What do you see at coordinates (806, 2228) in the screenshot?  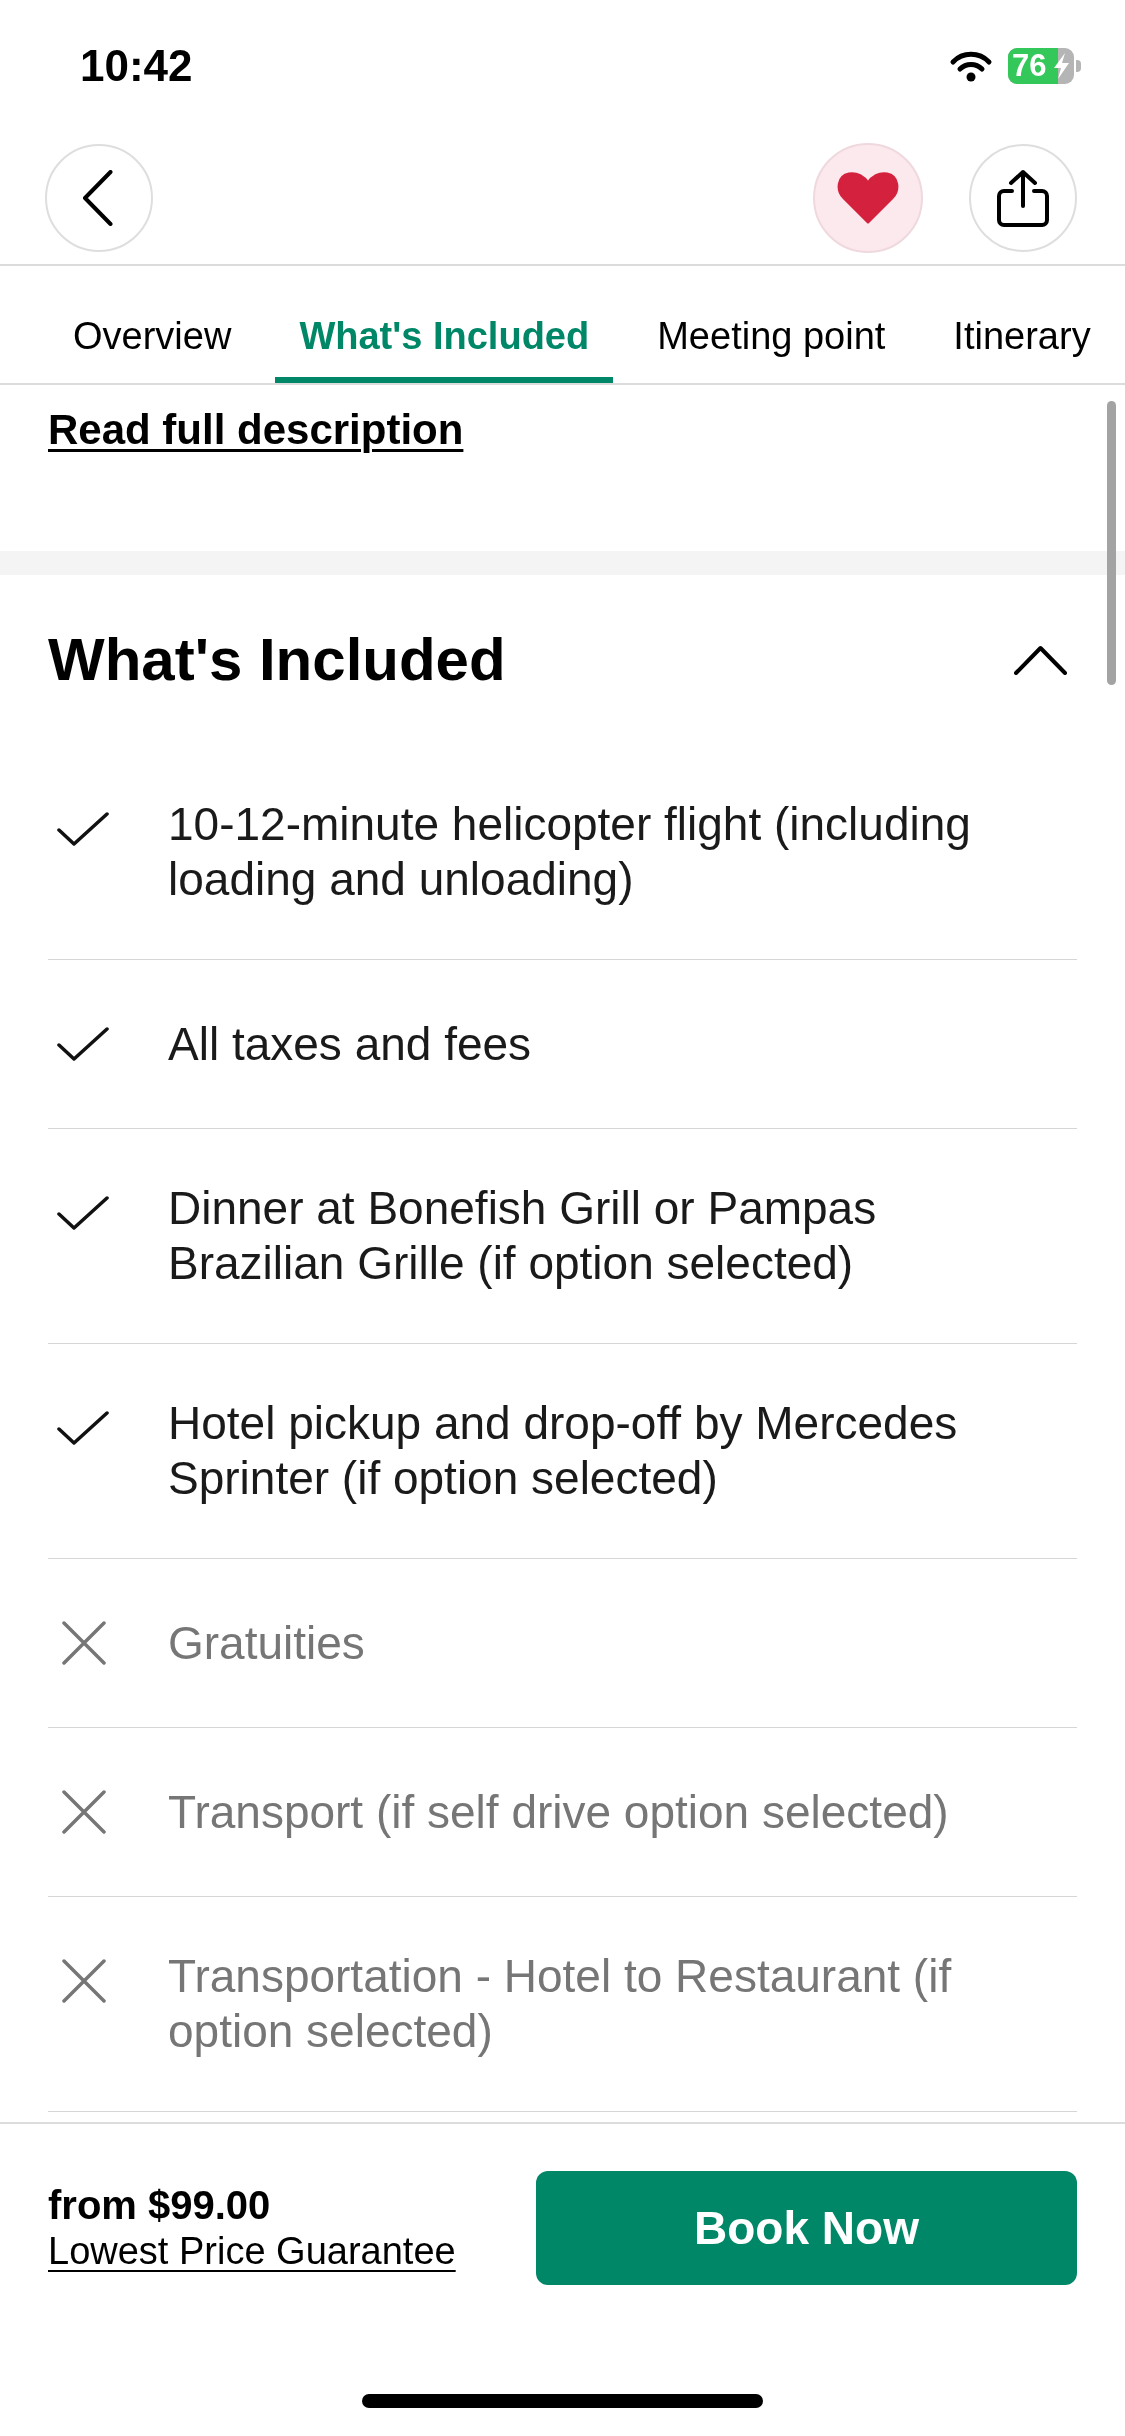 I see `book-now-button: Book Now` at bounding box center [806, 2228].